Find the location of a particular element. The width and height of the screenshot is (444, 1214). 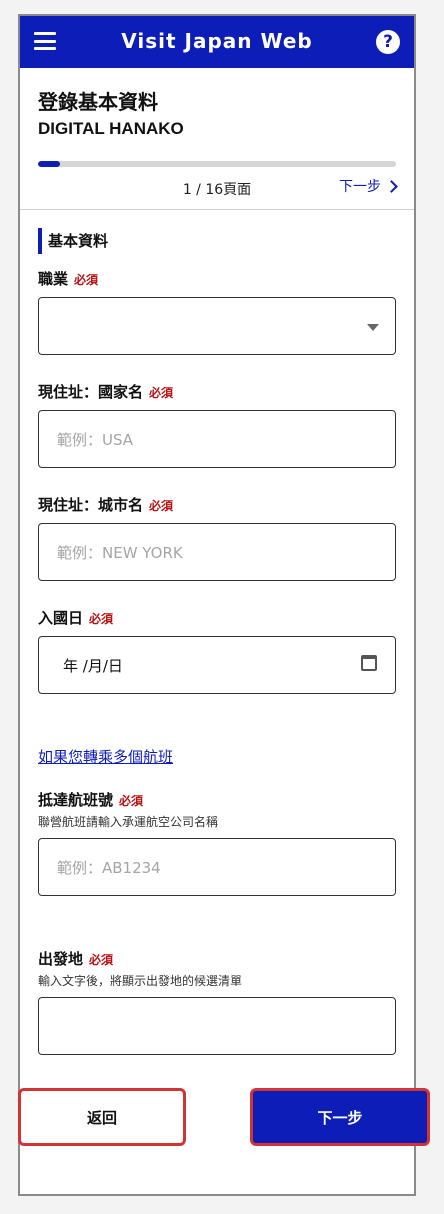

footer-buttons: 返回 下一步 is located at coordinates (224, 1117).